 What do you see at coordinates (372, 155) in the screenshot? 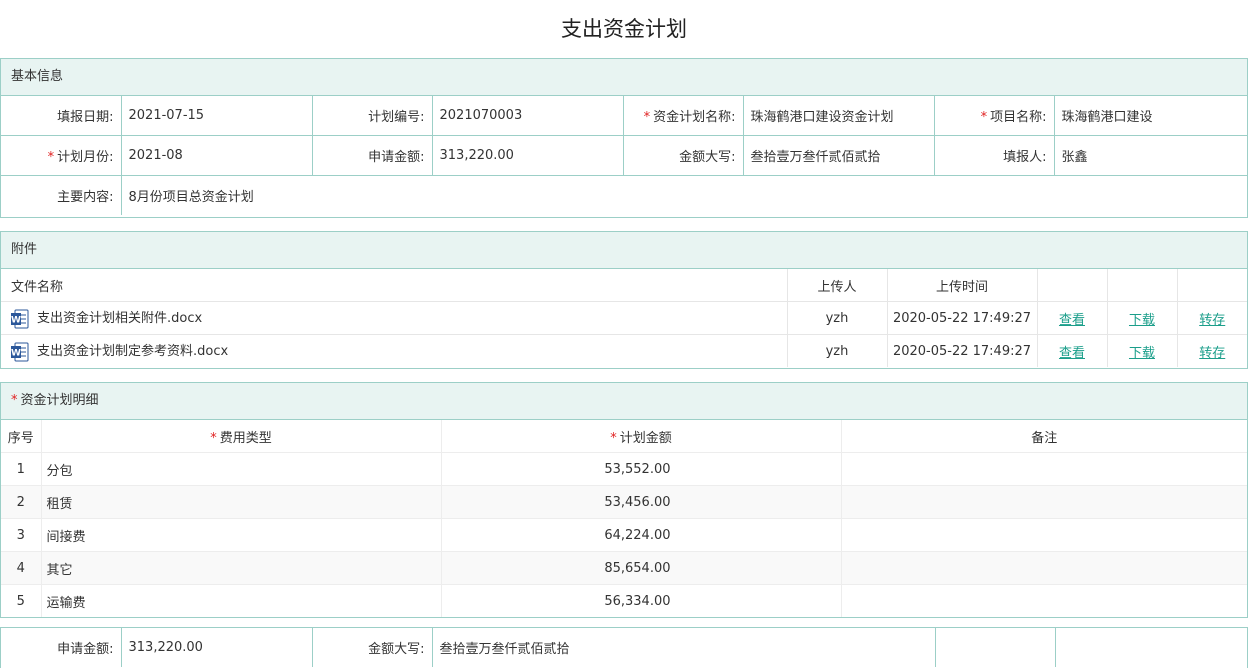
I see `apply-amount-label: 申请金额:` at bounding box center [372, 155].